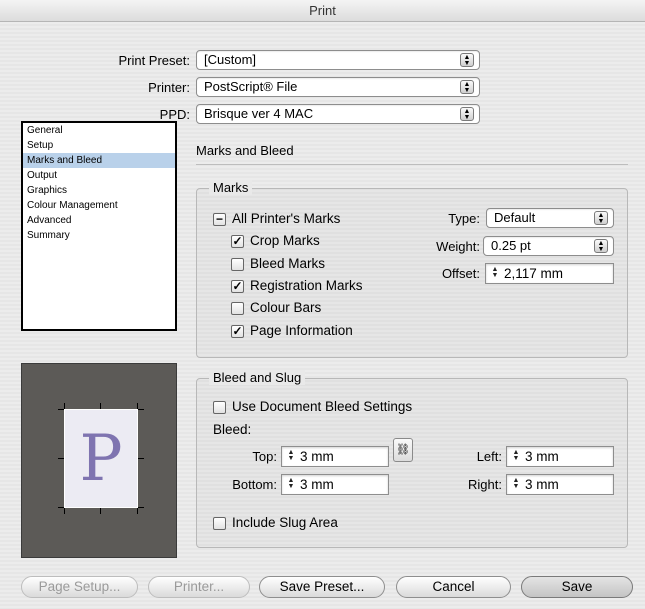  I want to click on right-bleed-field: ▲ ▼ 3 mm, so click(560, 484).